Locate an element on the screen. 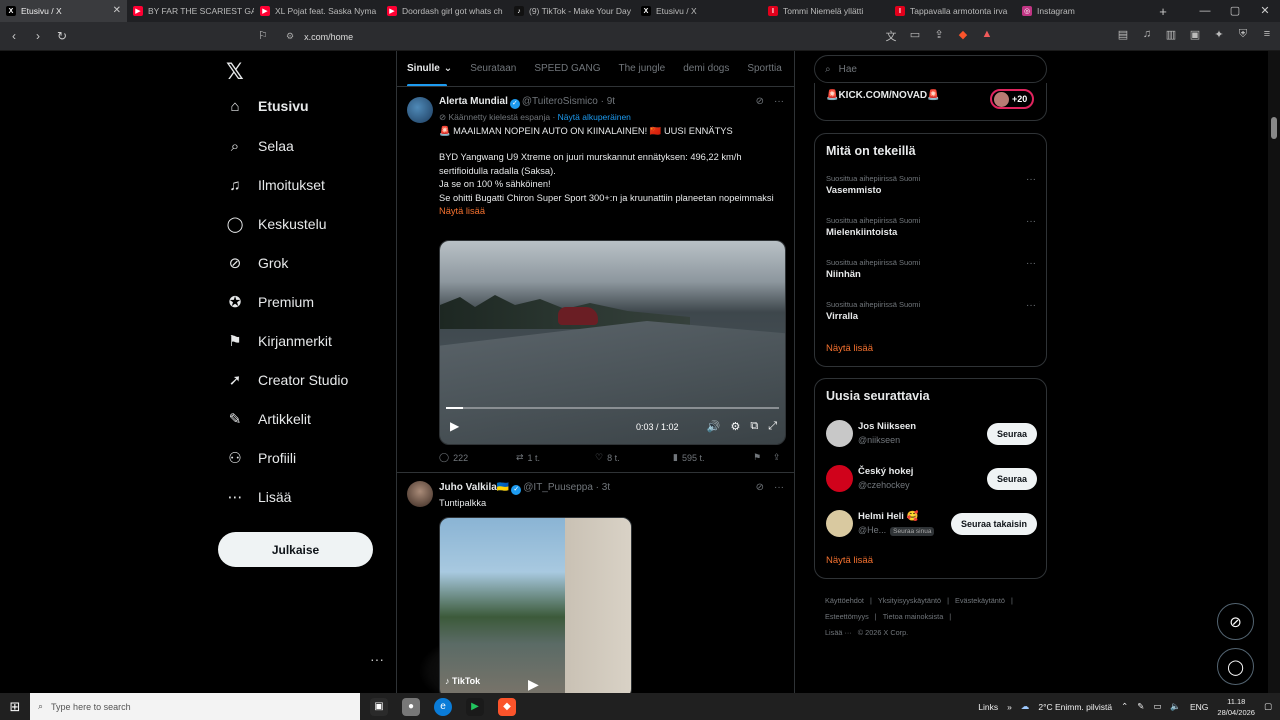 The image size is (1280, 720). brave-shield-icon: ◆ is located at coordinates (963, 36).